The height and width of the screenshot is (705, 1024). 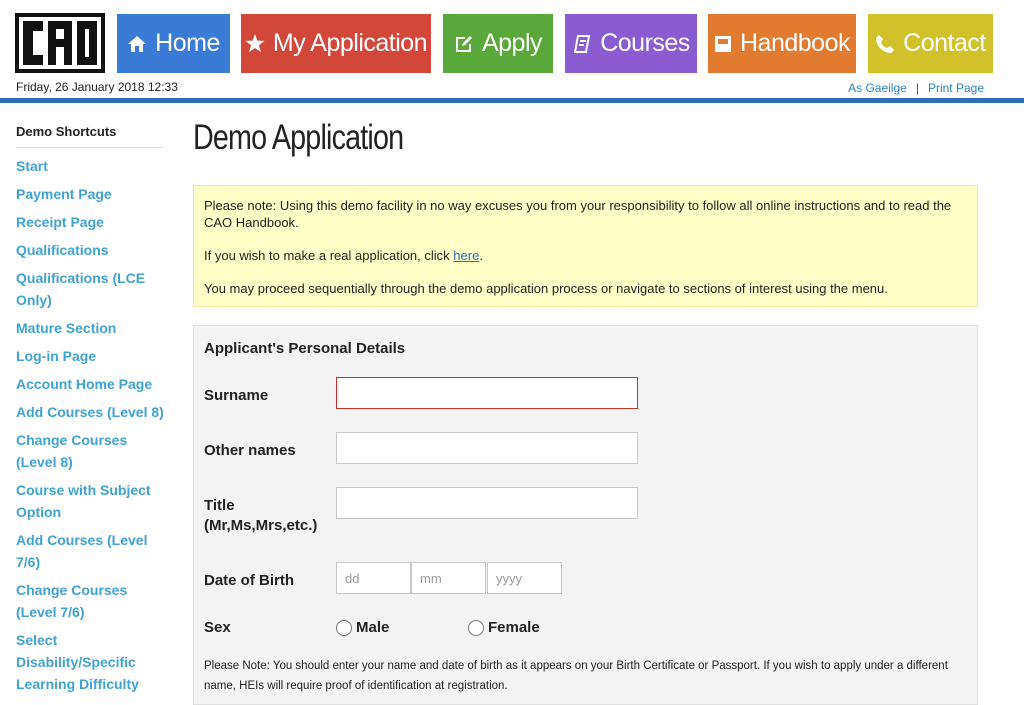 I want to click on nav-my-application-button: My Application, so click(x=336, y=43).